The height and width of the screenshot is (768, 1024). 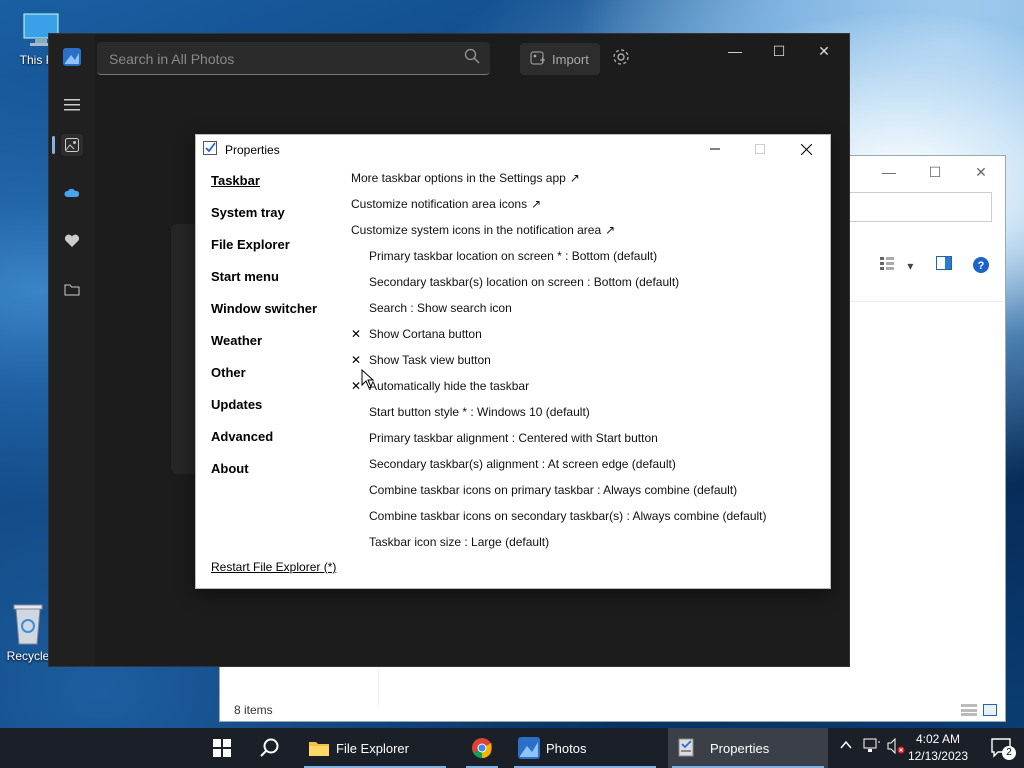 I want to click on action-center-button: 2, so click(x=1003, y=749).